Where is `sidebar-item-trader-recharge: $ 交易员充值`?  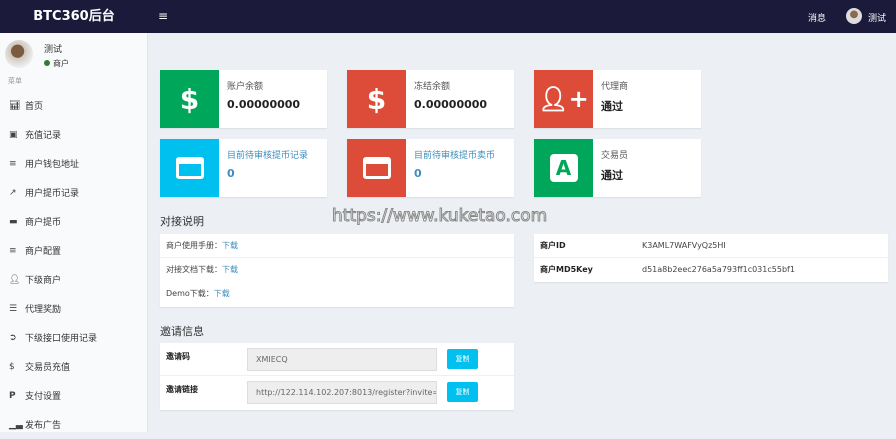 sidebar-item-trader-recharge: $ 交易员充值 is located at coordinates (74, 366).